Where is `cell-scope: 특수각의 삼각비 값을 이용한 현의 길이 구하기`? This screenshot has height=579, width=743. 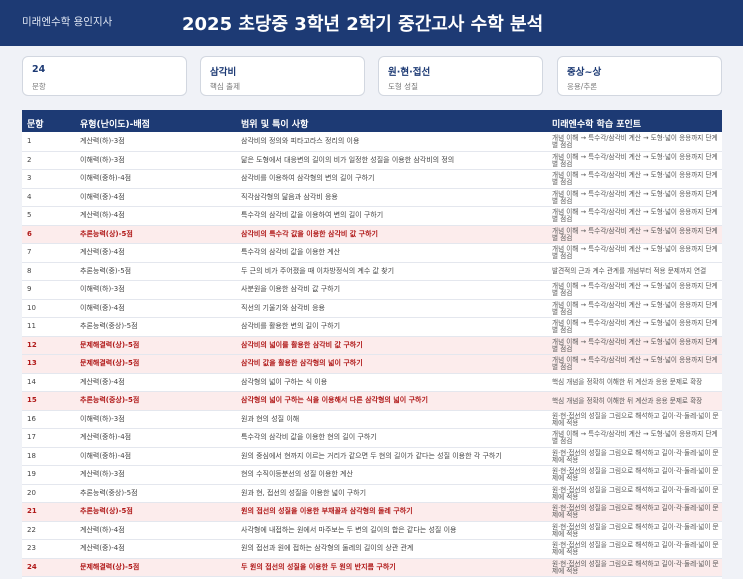
cell-scope: 특수각의 삼각비 값을 이용한 현의 길이 구하기 is located at coordinates (309, 437).